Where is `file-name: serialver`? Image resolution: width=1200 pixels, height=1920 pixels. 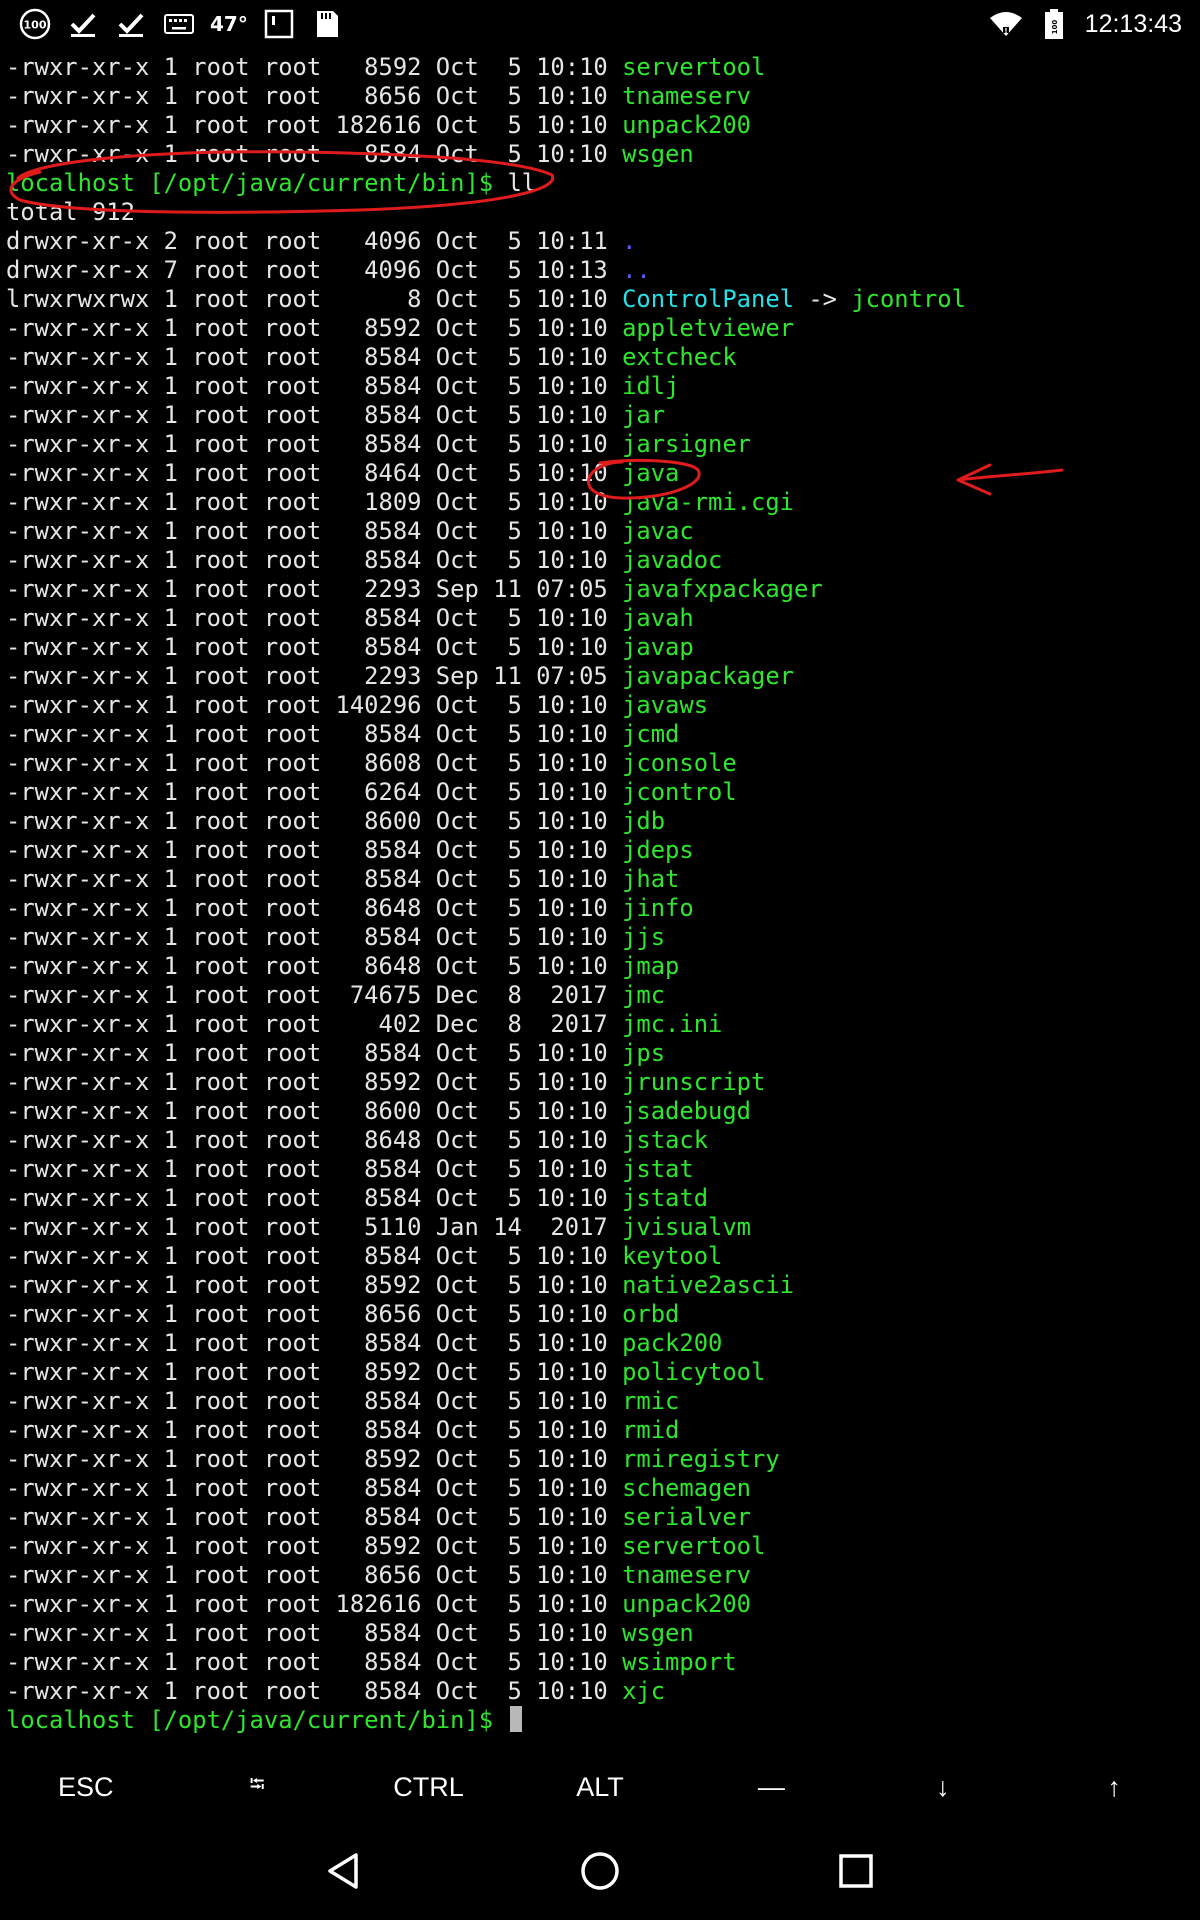
file-name: serialver is located at coordinates (687, 1517).